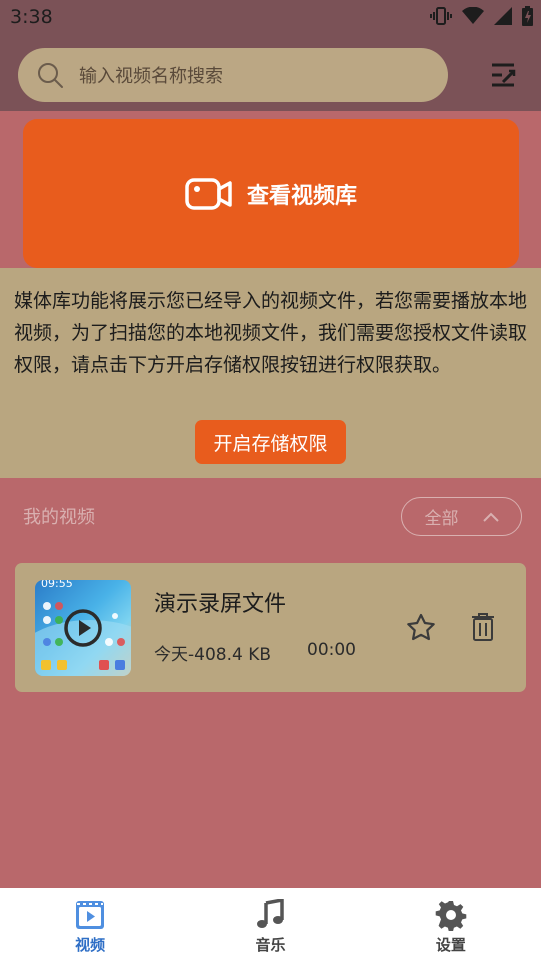 This screenshot has width=541, height=961. What do you see at coordinates (270, 18) in the screenshot?
I see `status-bar: 3:38` at bounding box center [270, 18].